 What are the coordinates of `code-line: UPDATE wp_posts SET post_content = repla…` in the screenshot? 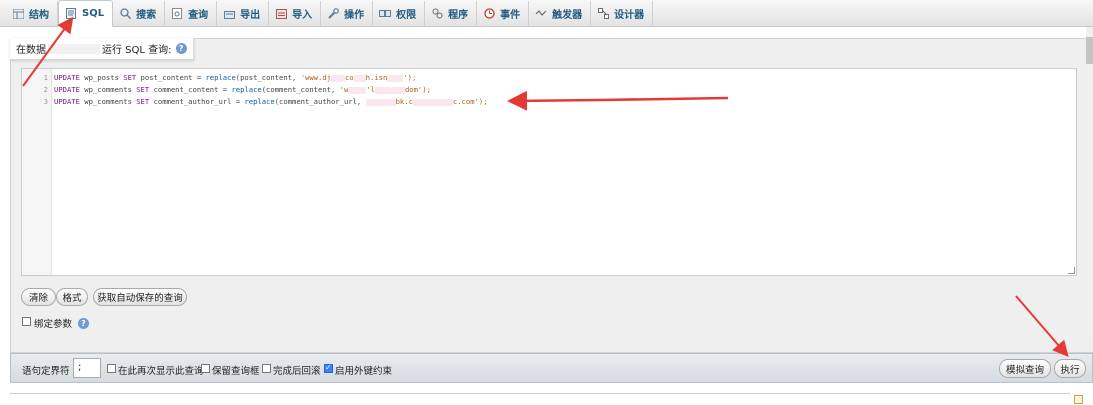 It's located at (235, 77).